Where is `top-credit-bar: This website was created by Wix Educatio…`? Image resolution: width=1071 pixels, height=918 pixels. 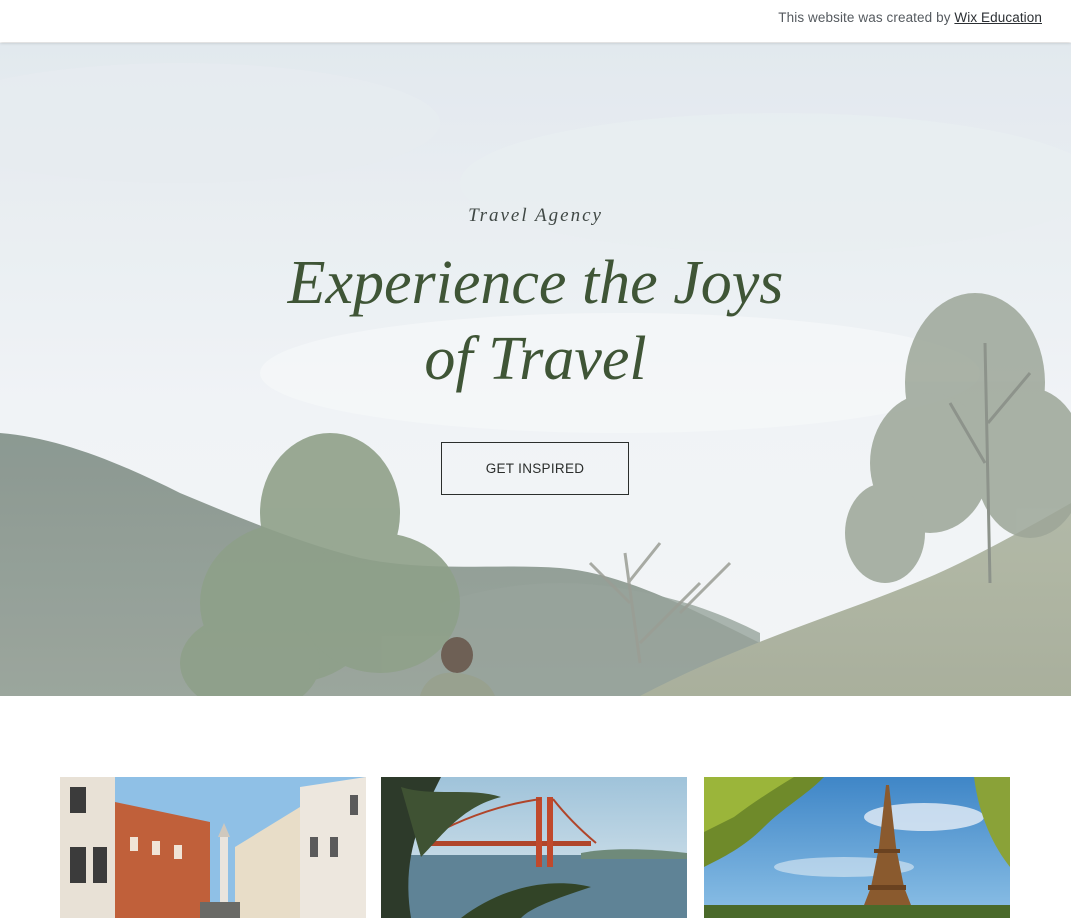
top-credit-bar: This website was created by Wix Educatio… is located at coordinates (535, 21).